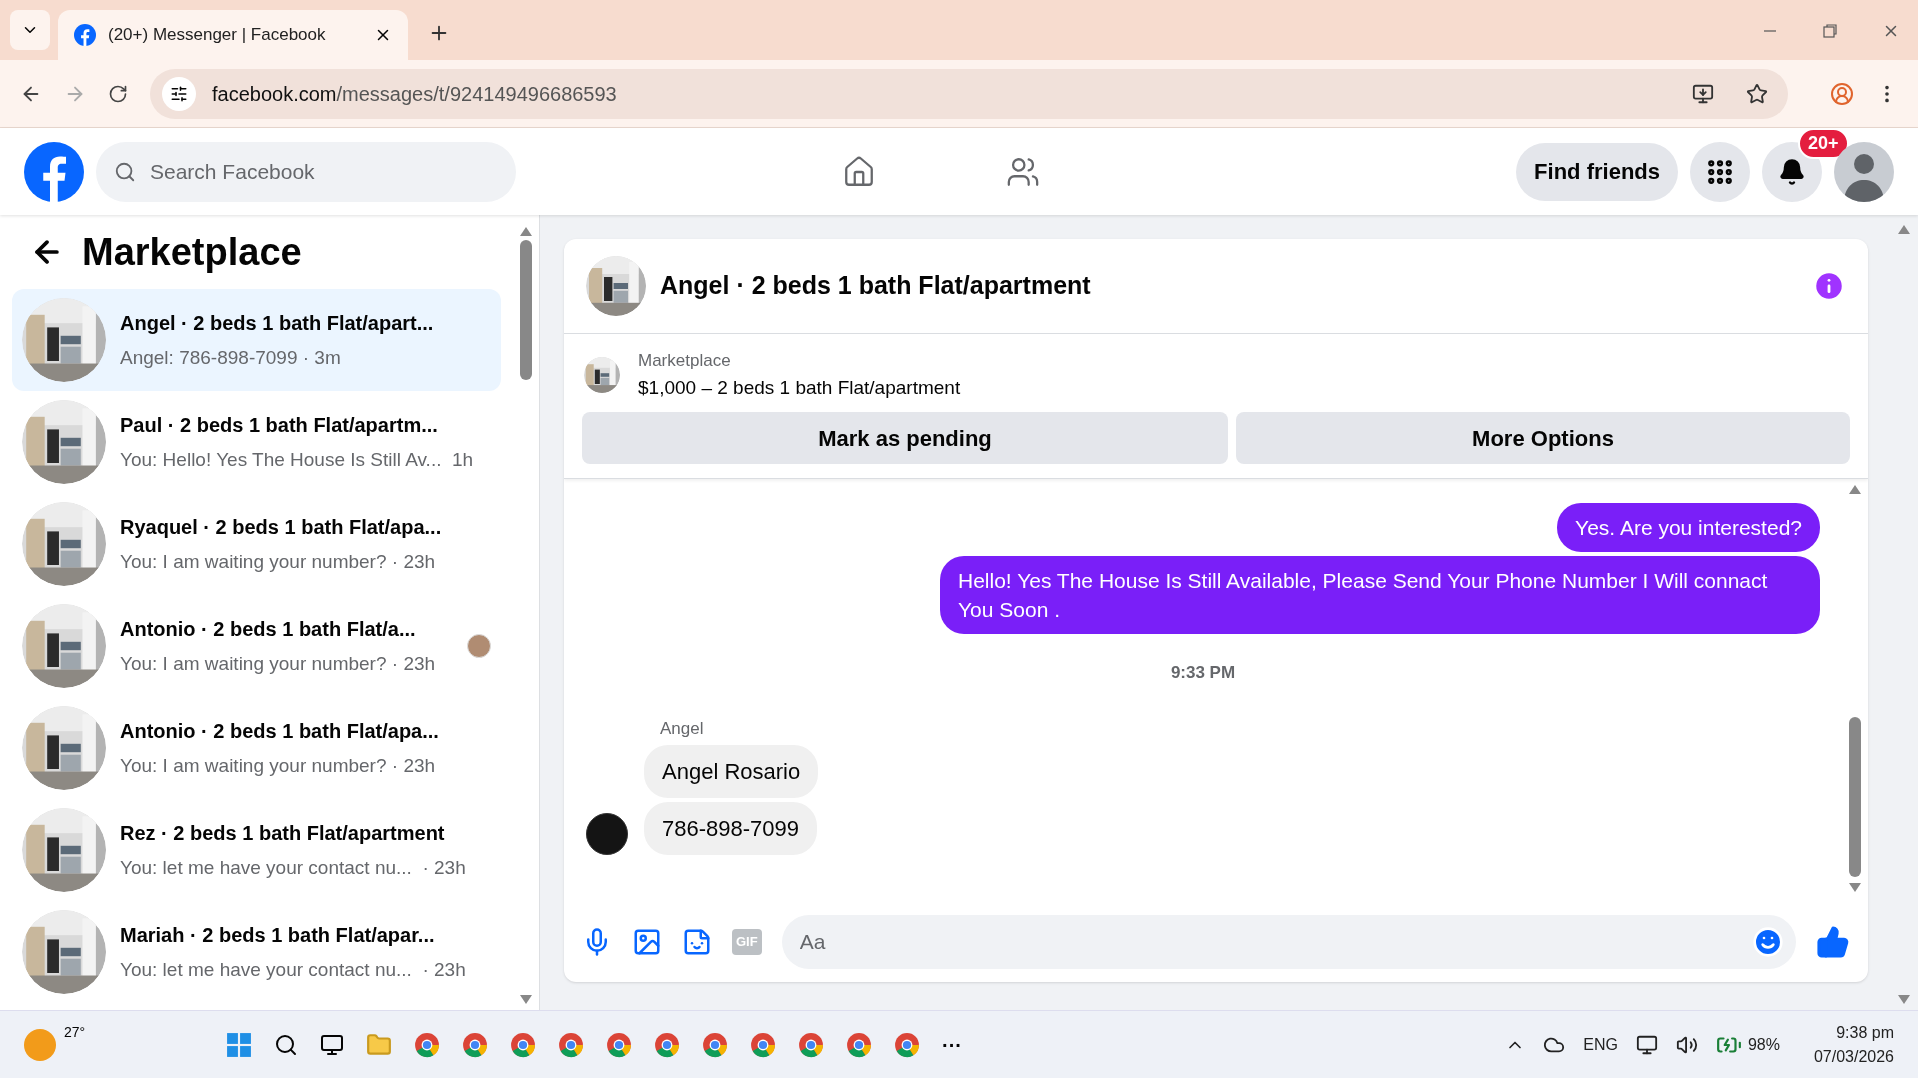 Image resolution: width=1918 pixels, height=1078 pixels. Describe the element at coordinates (952, 1044) in the screenshot. I see `overflow-button: ···` at that location.